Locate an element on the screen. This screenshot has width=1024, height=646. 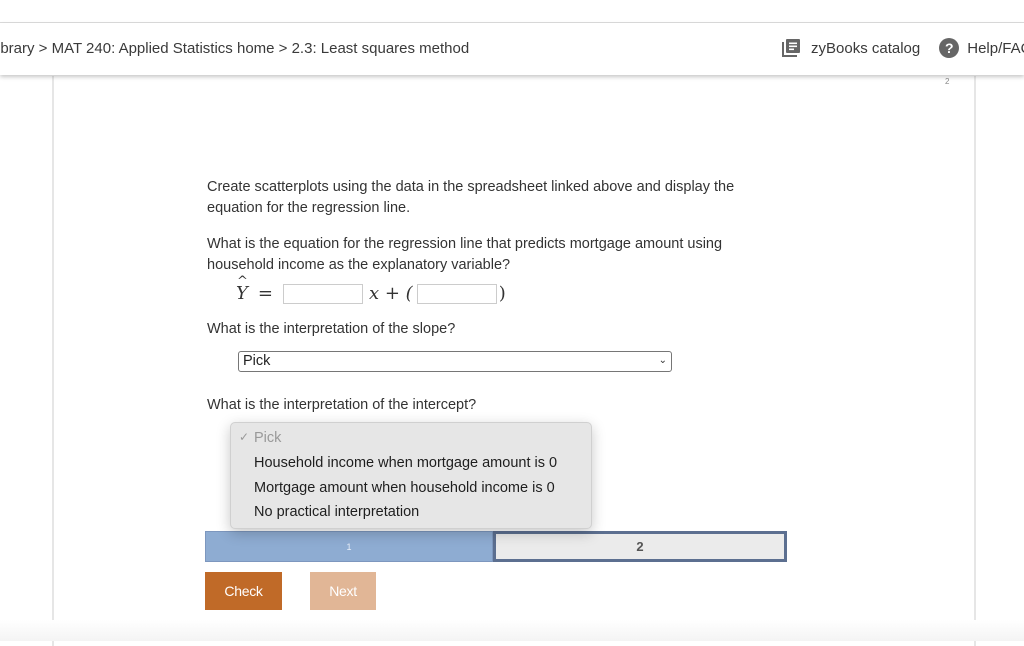
chevron-down-icon: ⌄ is located at coordinates (662, 360).